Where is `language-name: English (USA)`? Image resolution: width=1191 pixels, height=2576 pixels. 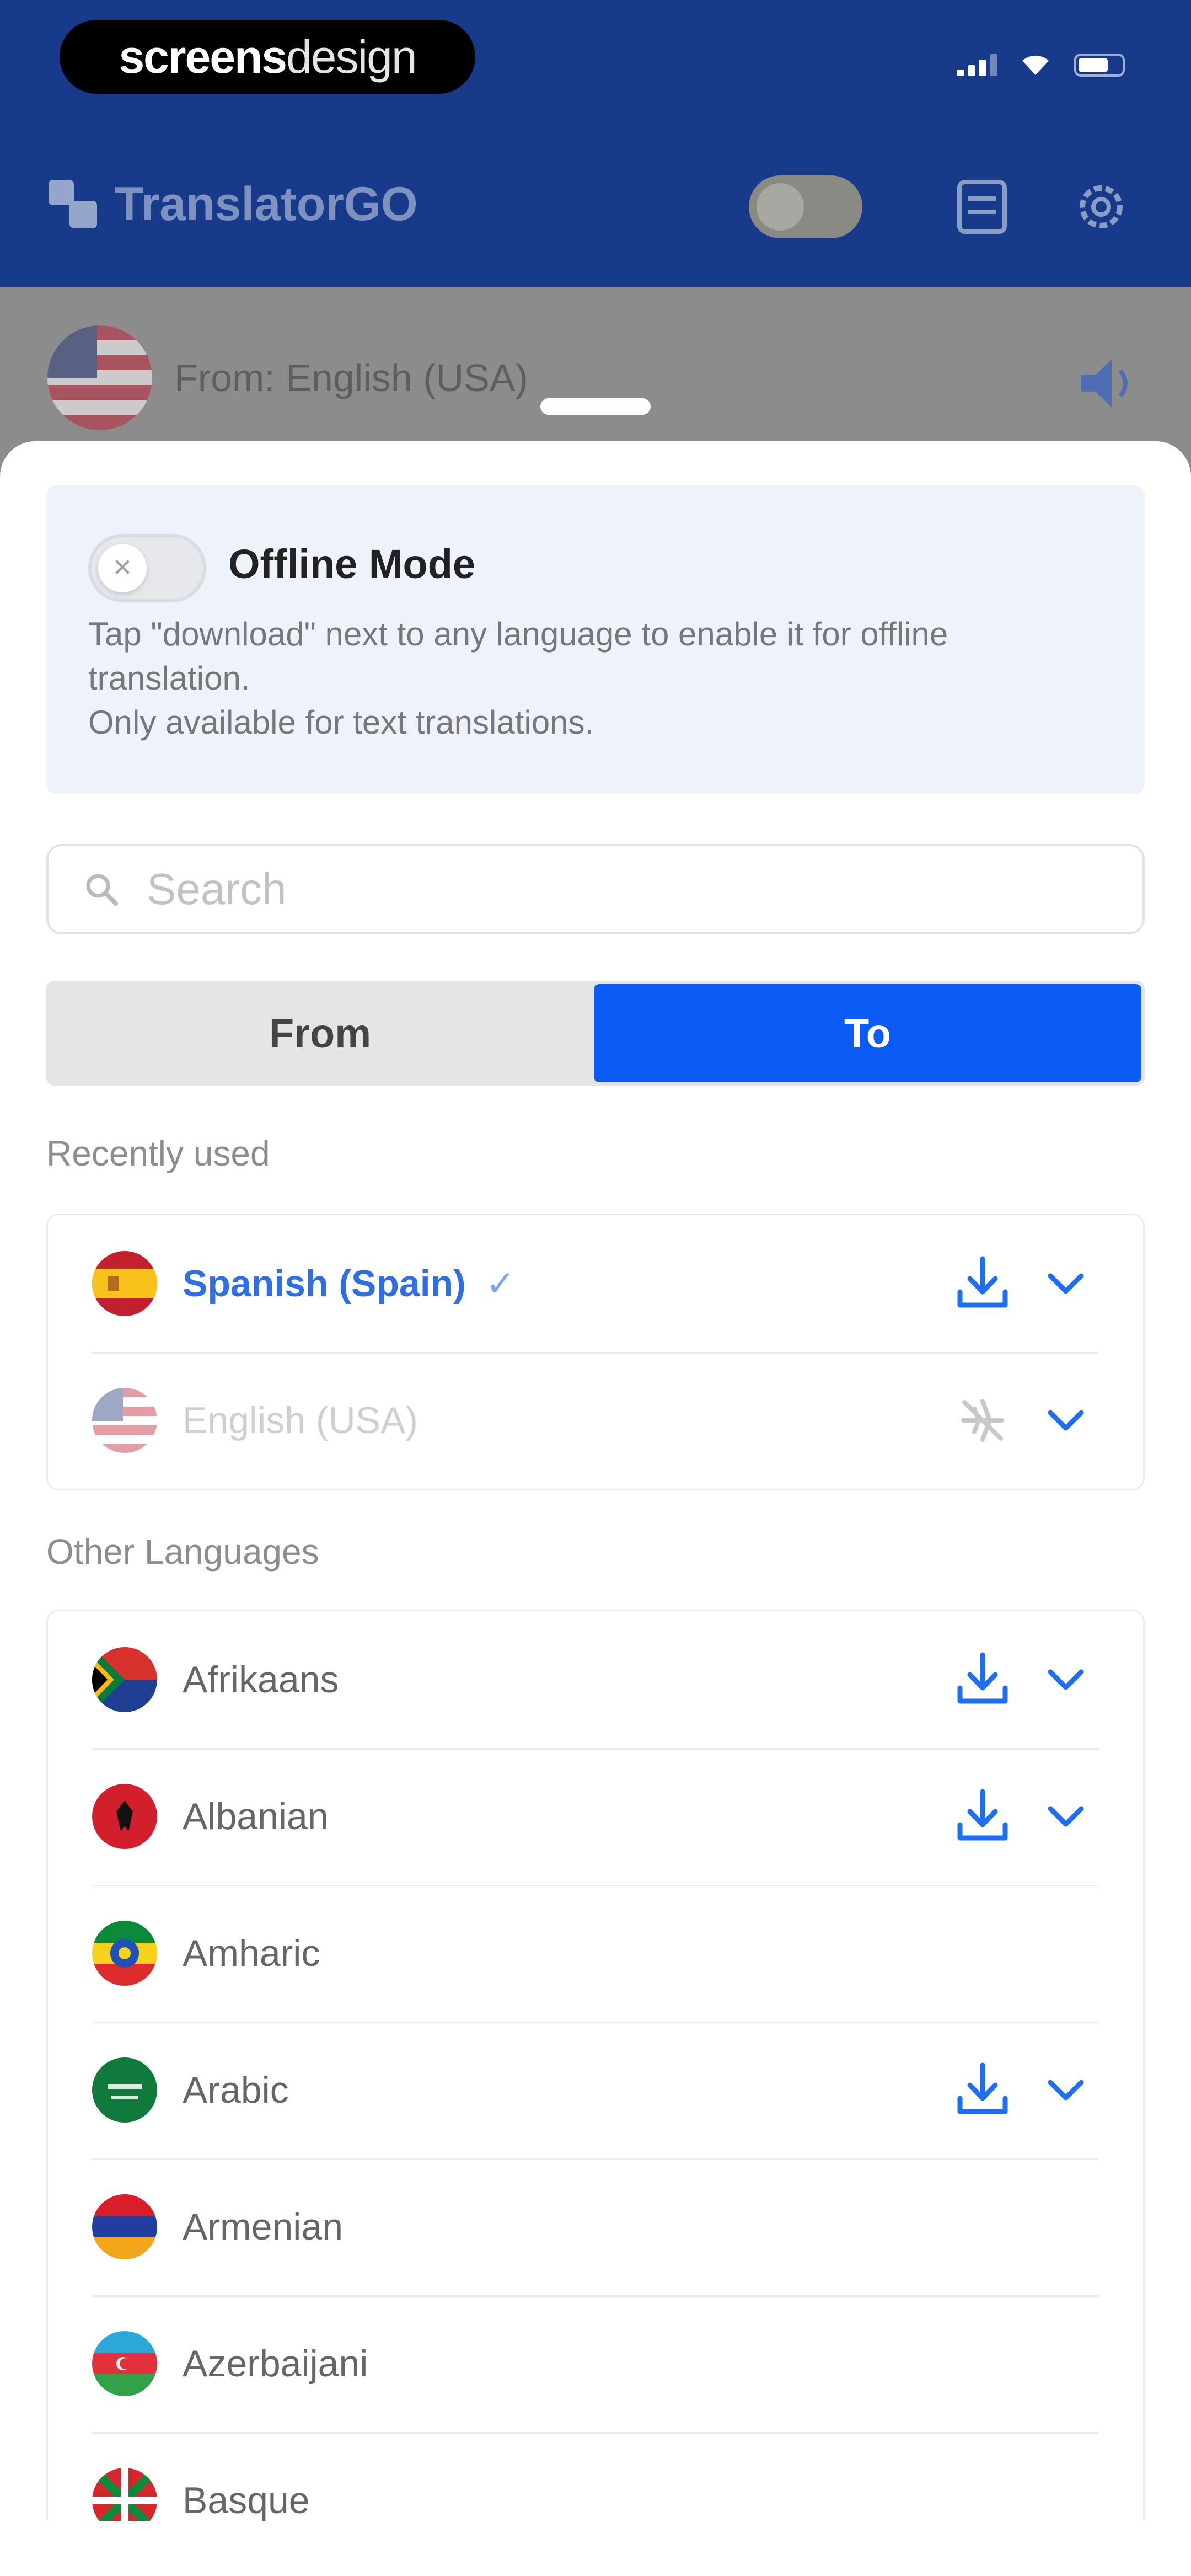
language-name: English (USA) is located at coordinates (301, 1420).